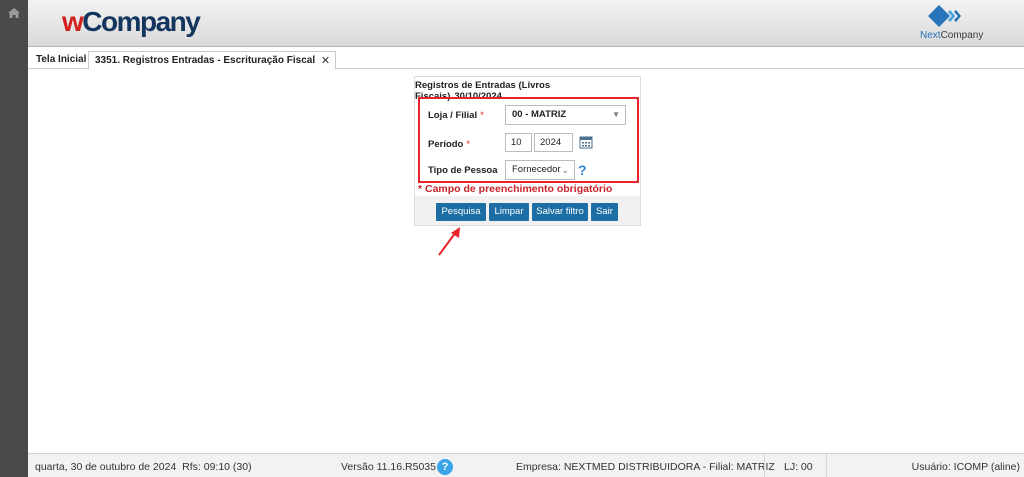 The width and height of the screenshot is (1024, 477). What do you see at coordinates (586, 142) in the screenshot?
I see `calendar-icon` at bounding box center [586, 142].